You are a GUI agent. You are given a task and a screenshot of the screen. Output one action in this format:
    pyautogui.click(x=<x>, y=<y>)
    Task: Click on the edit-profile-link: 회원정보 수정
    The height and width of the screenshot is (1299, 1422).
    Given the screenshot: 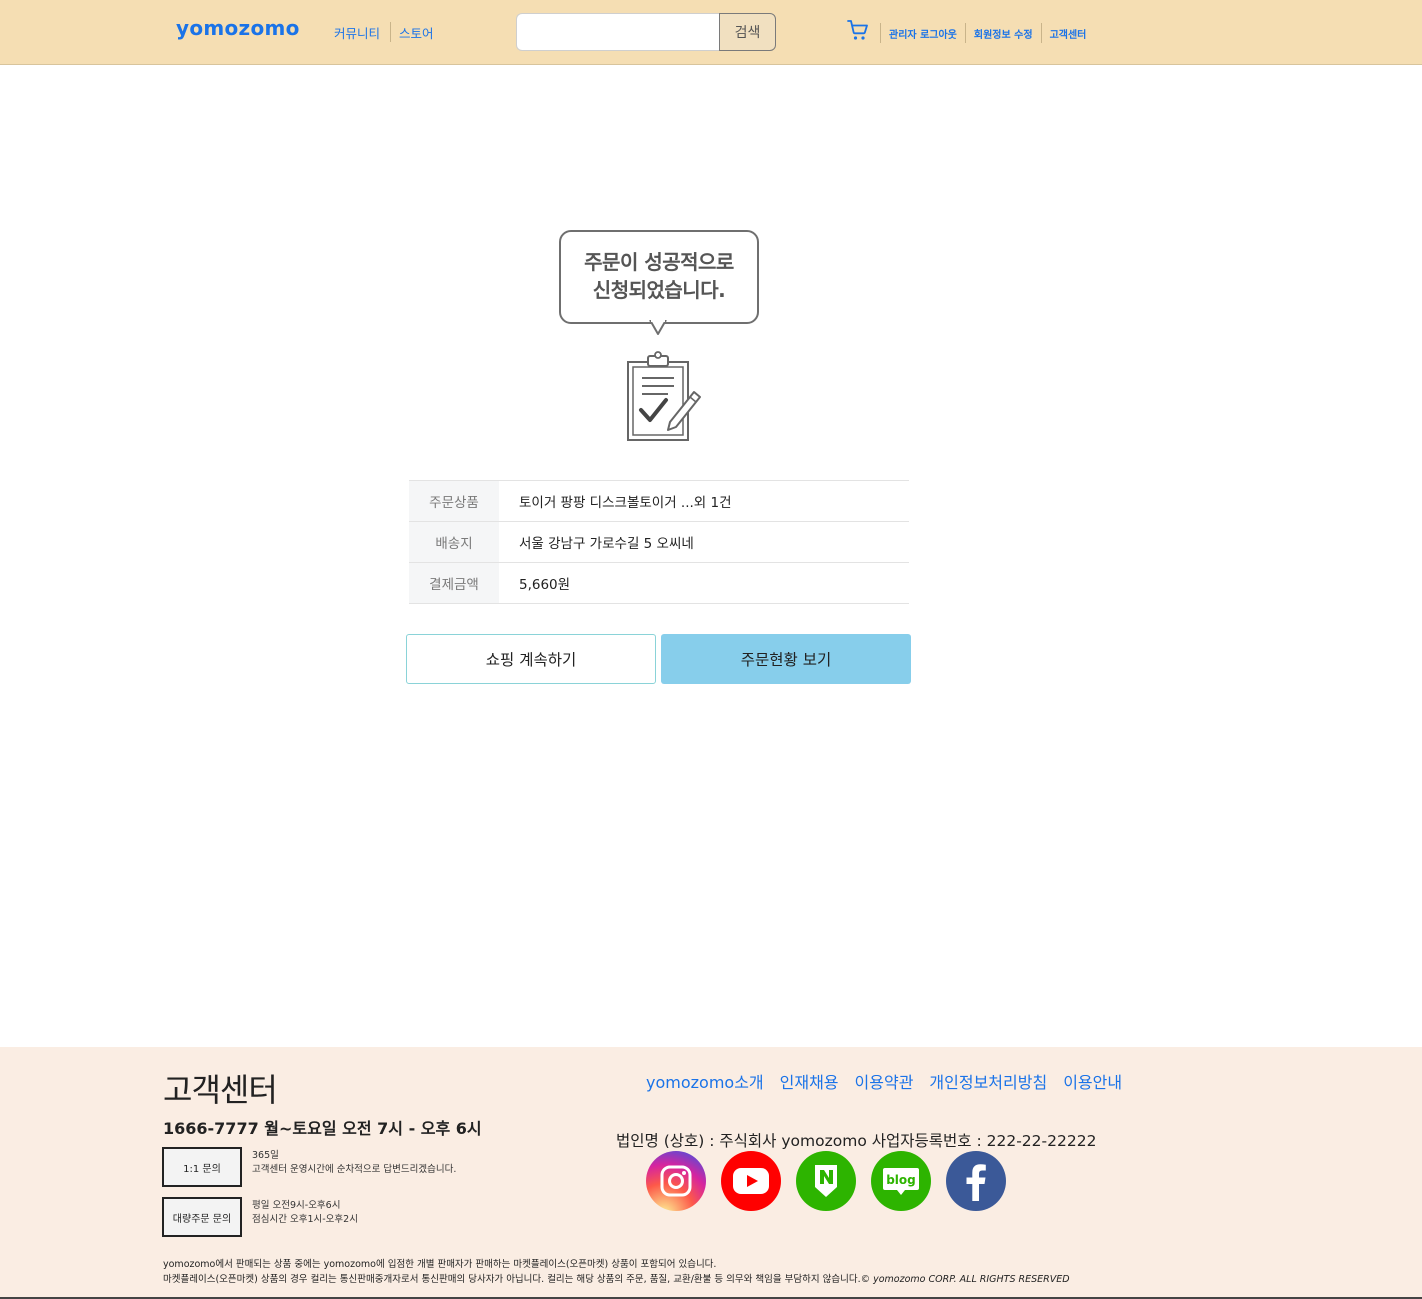 What is the action you would take?
    pyautogui.click(x=1003, y=33)
    